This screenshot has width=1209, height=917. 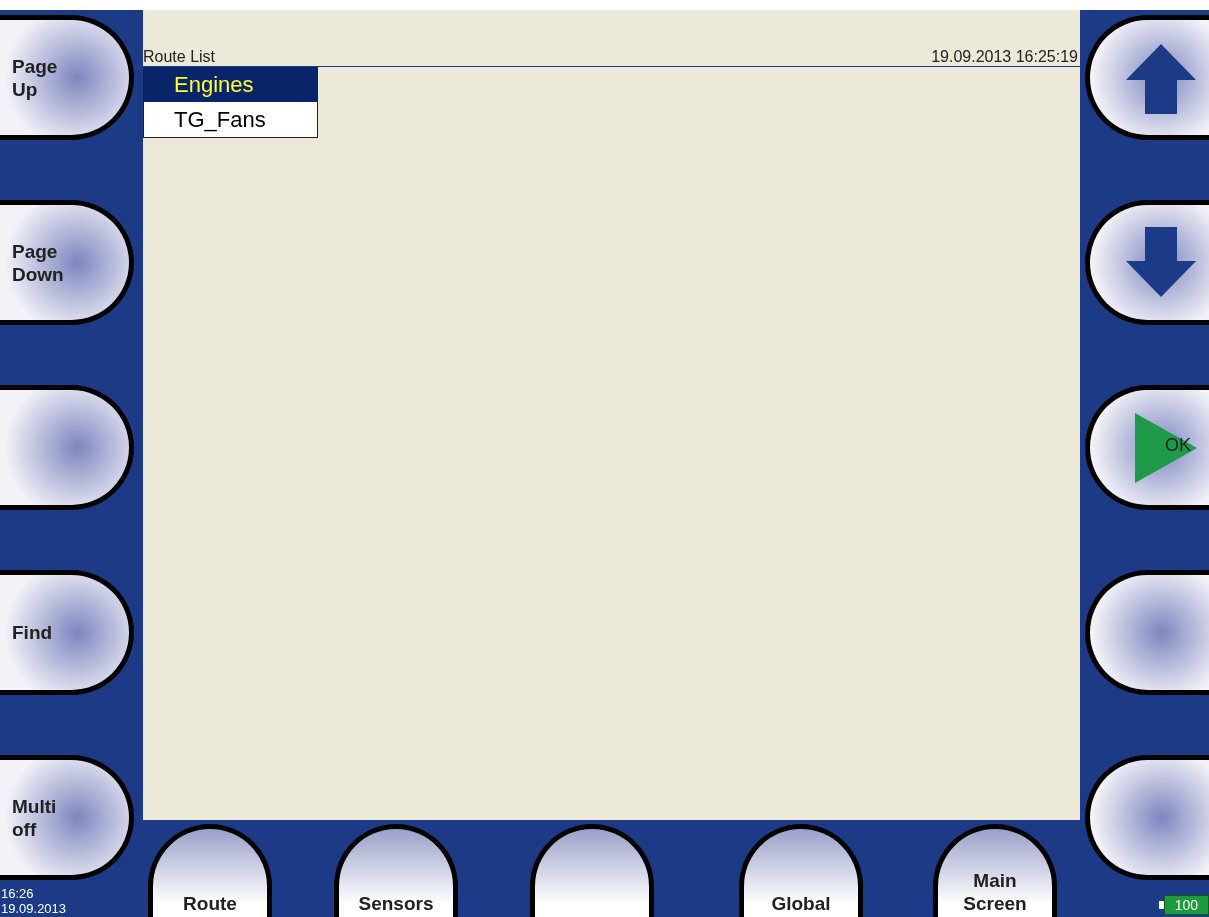 I want to click on status-date: 19.09.2013, so click(x=34, y=908).